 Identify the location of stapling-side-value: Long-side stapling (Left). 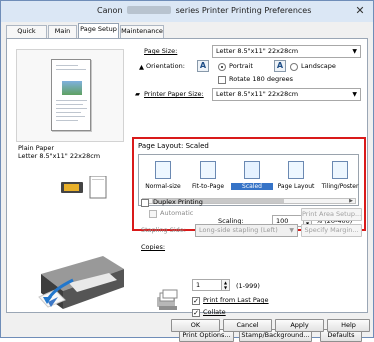
(238, 230).